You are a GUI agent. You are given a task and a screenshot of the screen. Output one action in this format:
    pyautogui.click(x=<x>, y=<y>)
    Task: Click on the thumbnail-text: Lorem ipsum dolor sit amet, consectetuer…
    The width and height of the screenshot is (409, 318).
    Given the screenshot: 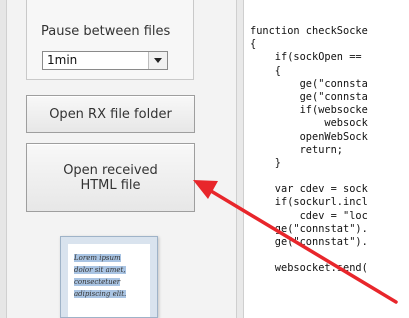 What is the action you would take?
    pyautogui.click(x=109, y=276)
    